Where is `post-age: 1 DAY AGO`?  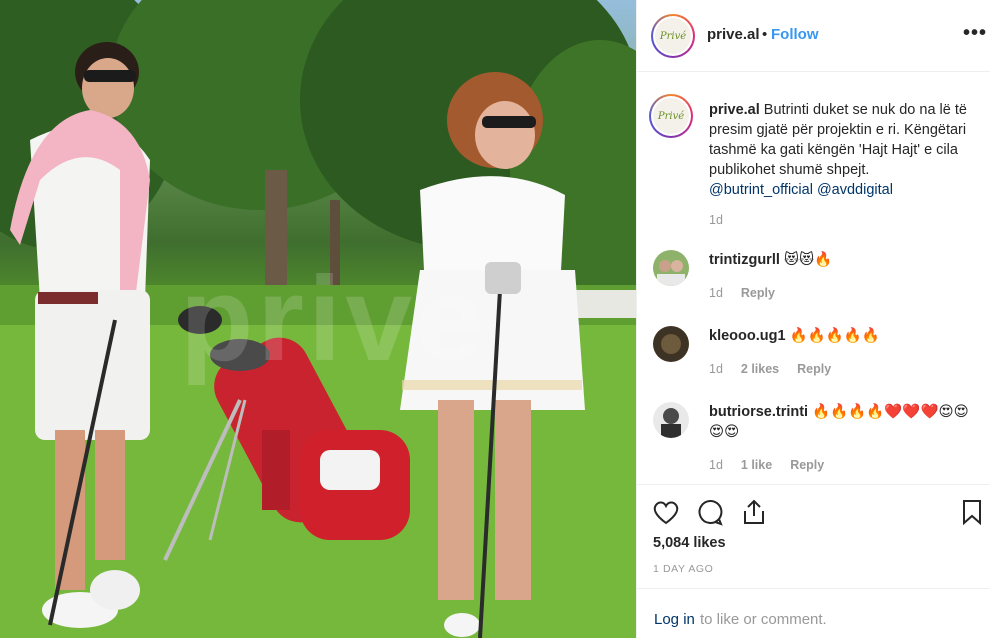
post-age: 1 DAY AGO is located at coordinates (683, 569).